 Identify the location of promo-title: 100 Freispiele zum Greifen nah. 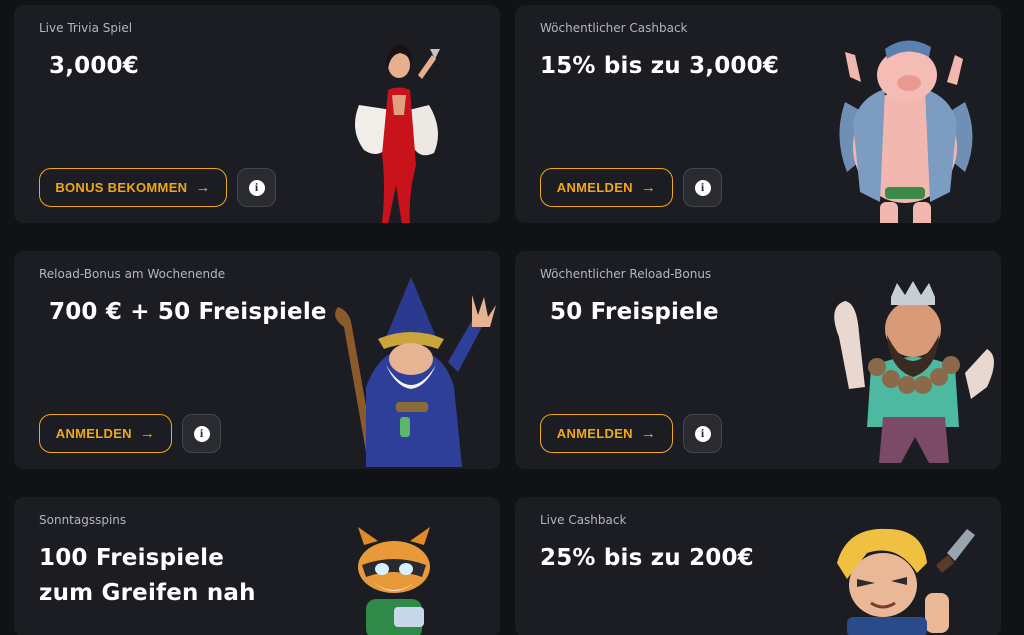
(147, 576).